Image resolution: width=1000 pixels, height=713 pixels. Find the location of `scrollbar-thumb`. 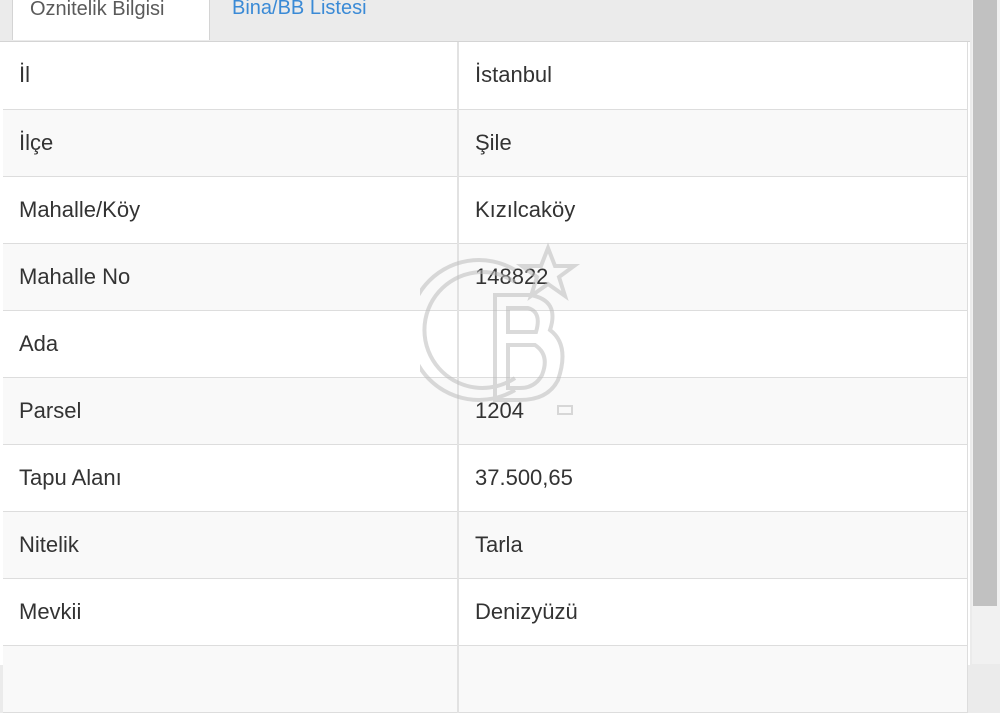

scrollbar-thumb is located at coordinates (985, 303).